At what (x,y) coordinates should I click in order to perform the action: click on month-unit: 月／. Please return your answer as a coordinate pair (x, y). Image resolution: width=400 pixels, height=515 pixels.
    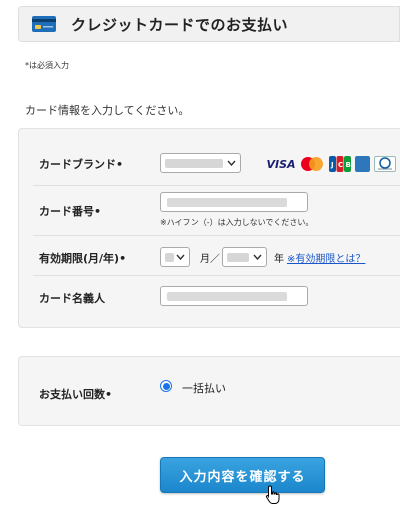
    Looking at the image, I should click on (210, 259).